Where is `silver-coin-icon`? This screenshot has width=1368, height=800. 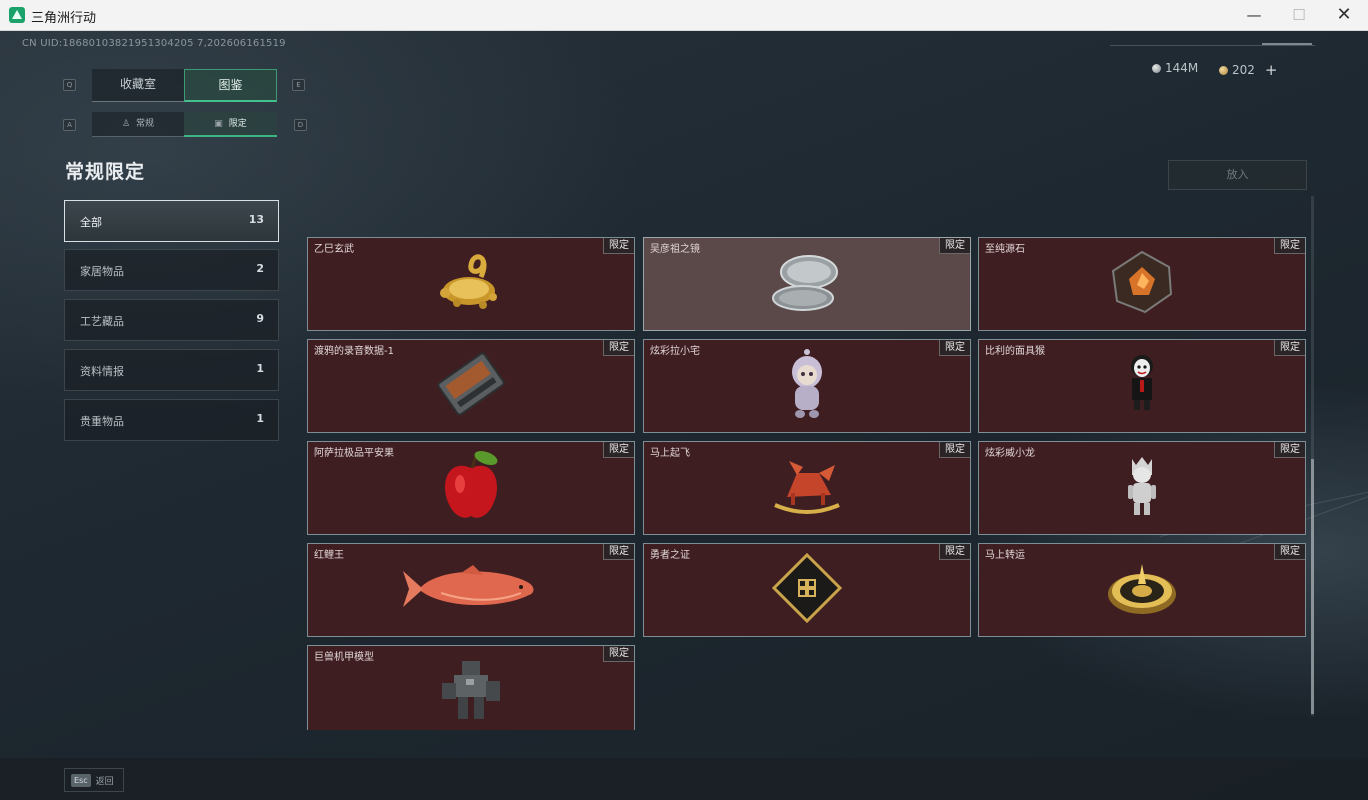
silver-coin-icon is located at coordinates (1156, 68).